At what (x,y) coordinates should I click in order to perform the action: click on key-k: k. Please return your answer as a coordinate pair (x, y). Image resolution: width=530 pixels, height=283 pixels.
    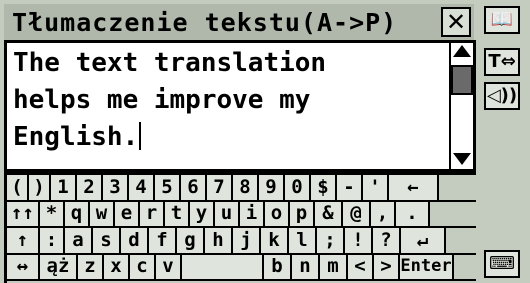
    Looking at the image, I should click on (275, 240).